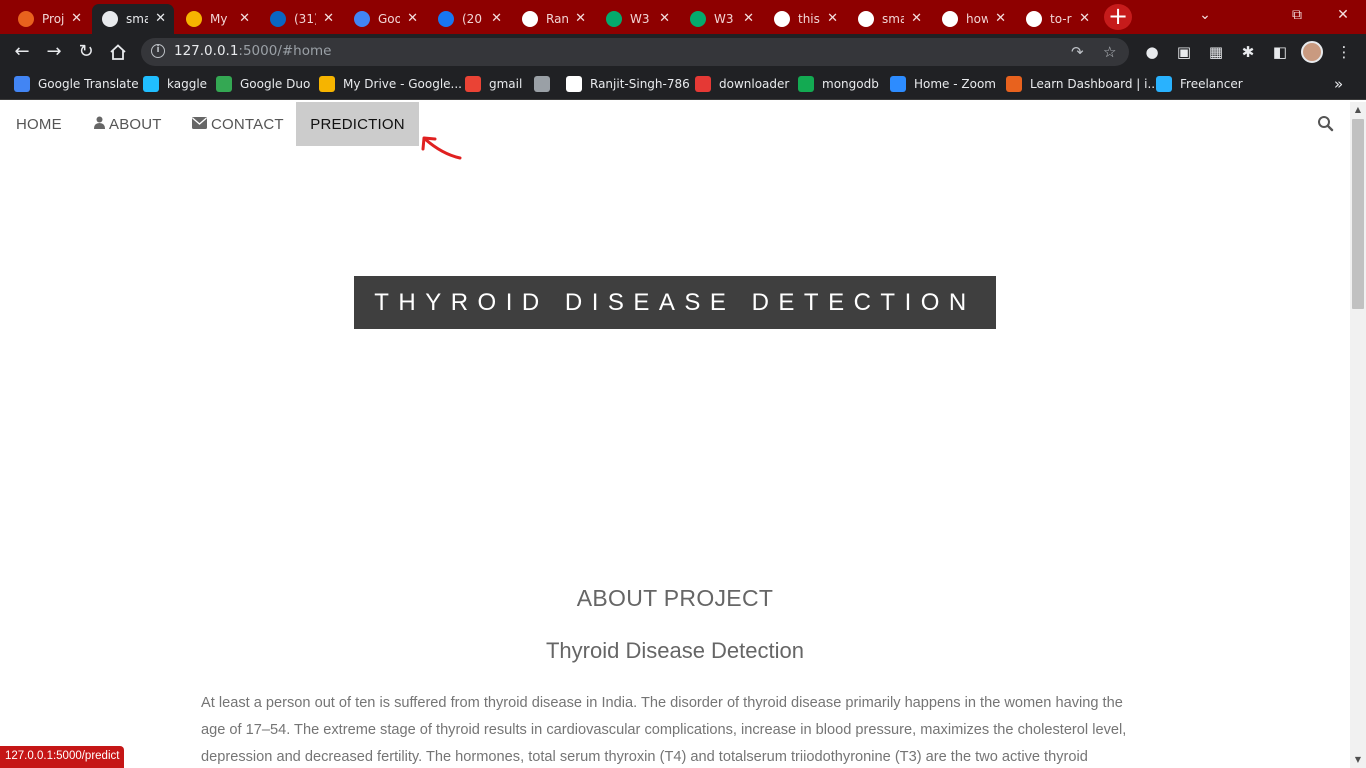  What do you see at coordinates (217, 19) in the screenshot?
I see `browser-tab: My ✕` at bounding box center [217, 19].